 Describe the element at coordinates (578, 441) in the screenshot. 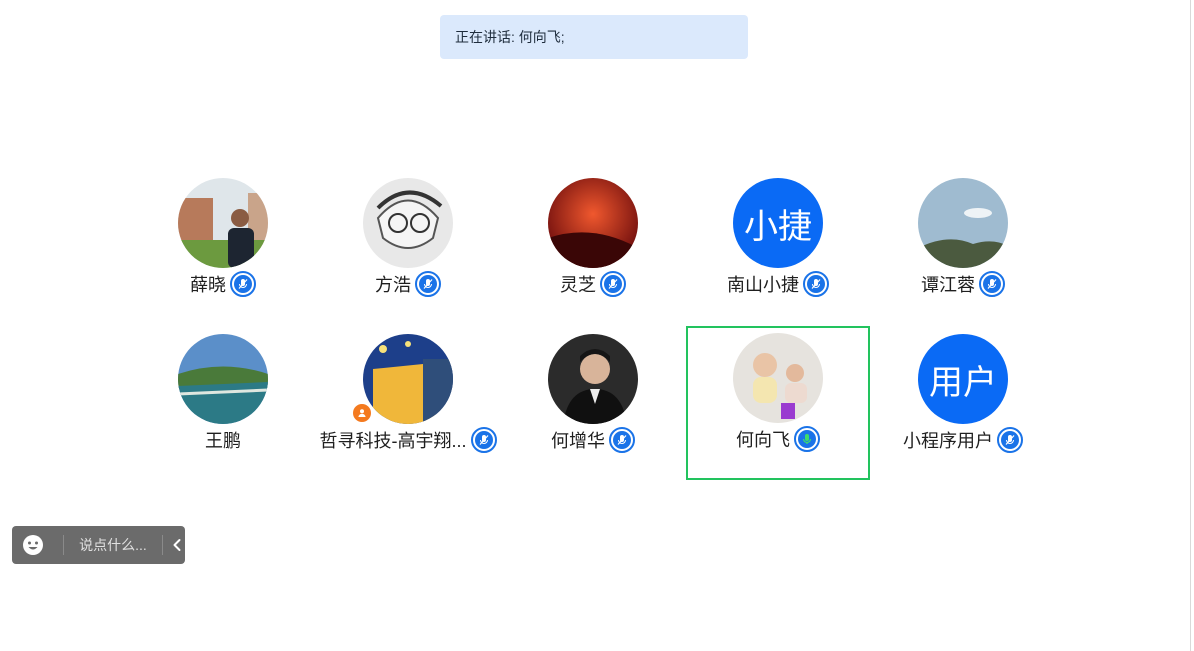

I see `participant-name: 何增华` at that location.